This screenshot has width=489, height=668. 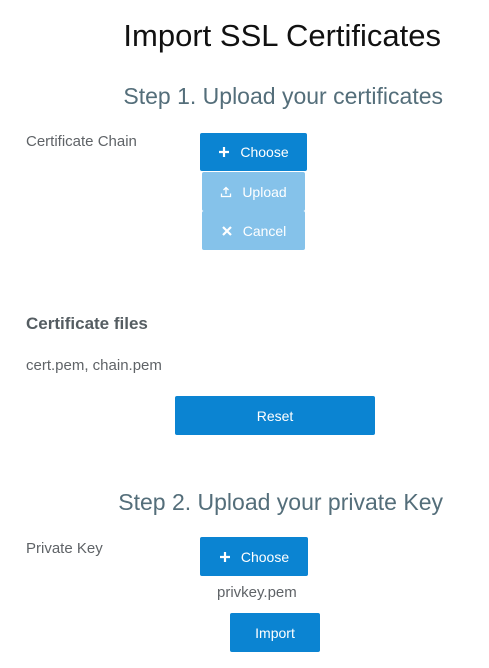 I want to click on import-label: Import, so click(x=275, y=632).